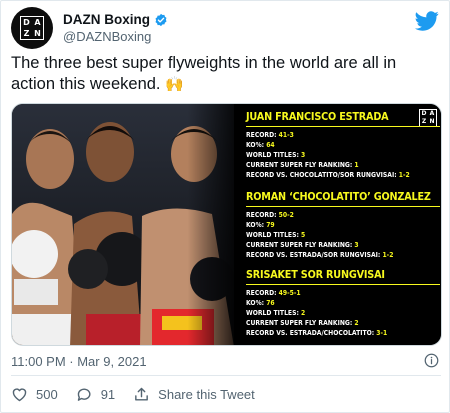  I want to click on reply-icon, so click(84, 394).